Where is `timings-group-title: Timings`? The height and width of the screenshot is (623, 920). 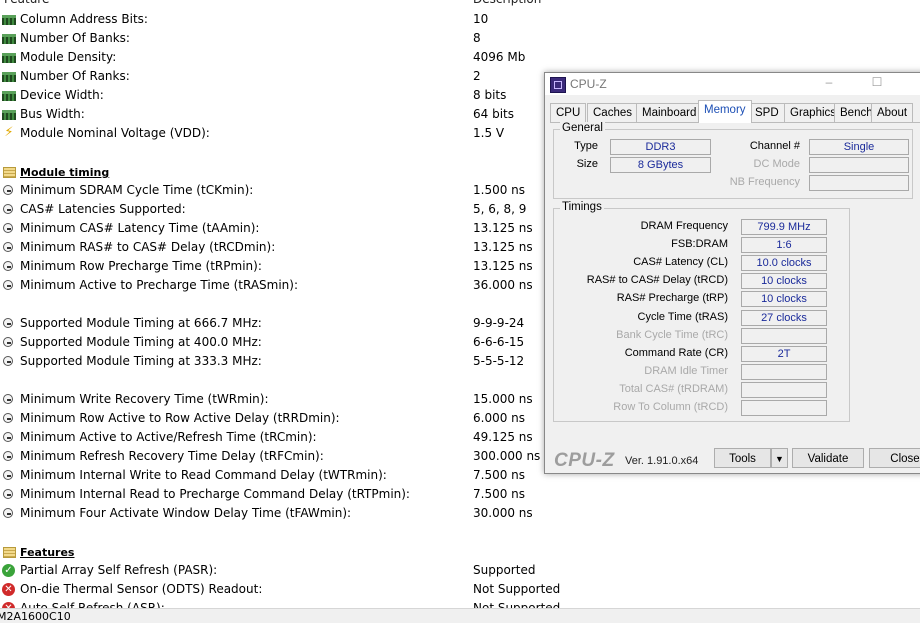 timings-group-title: Timings is located at coordinates (582, 207).